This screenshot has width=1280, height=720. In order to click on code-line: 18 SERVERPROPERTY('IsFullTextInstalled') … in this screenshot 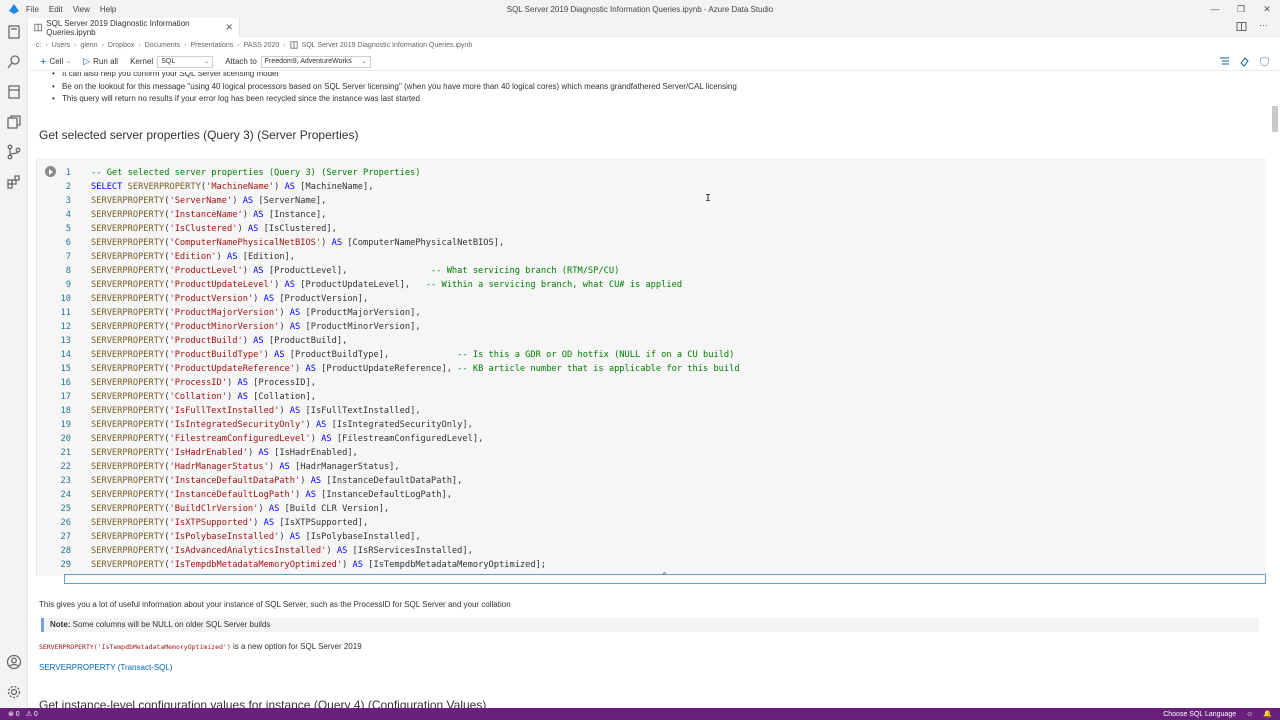, I will do `click(388, 411)`.